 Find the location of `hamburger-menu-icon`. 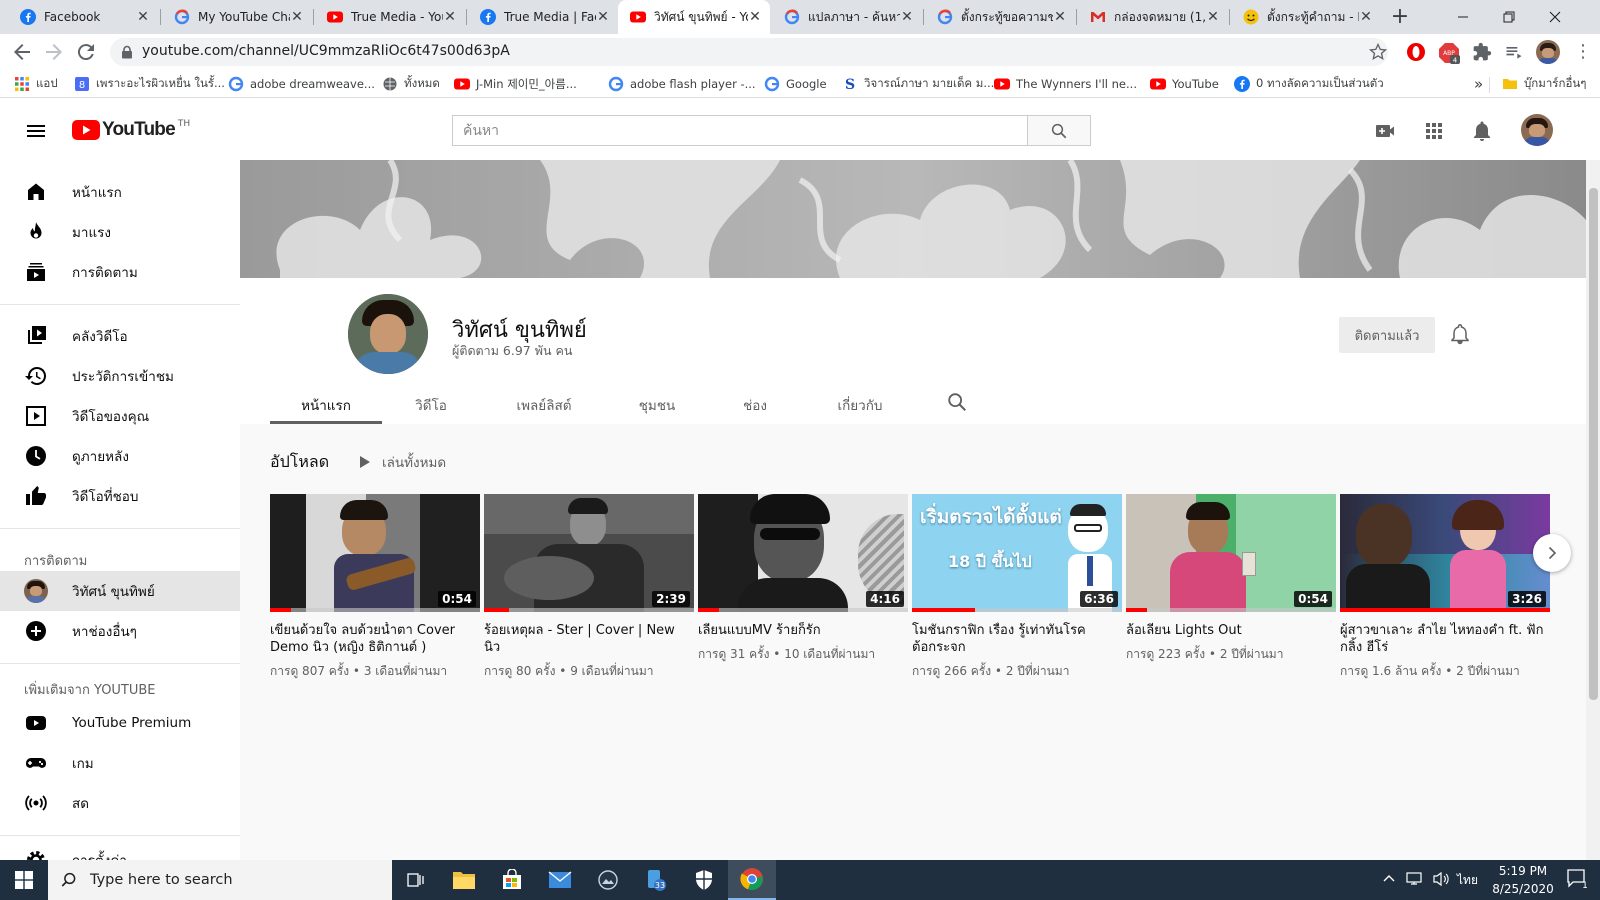

hamburger-menu-icon is located at coordinates (36, 131).